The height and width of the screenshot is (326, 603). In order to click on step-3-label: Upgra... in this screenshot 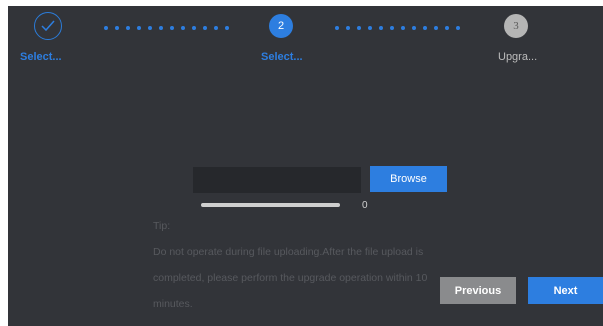, I will do `click(518, 57)`.